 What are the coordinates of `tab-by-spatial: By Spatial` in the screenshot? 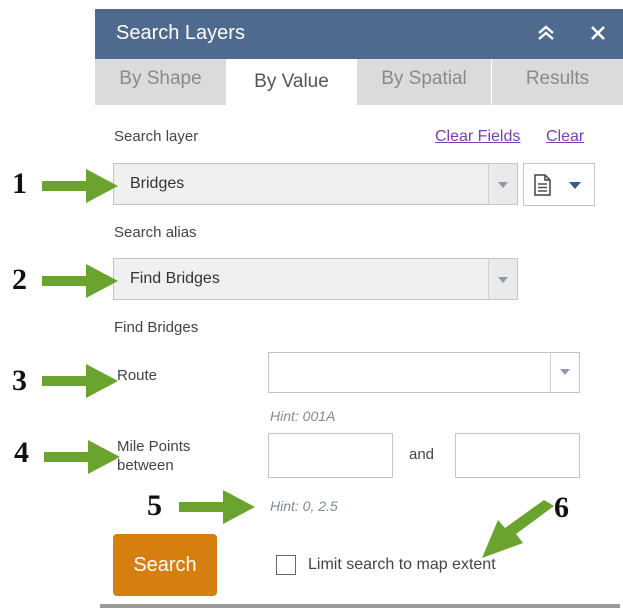 It's located at (424, 82).